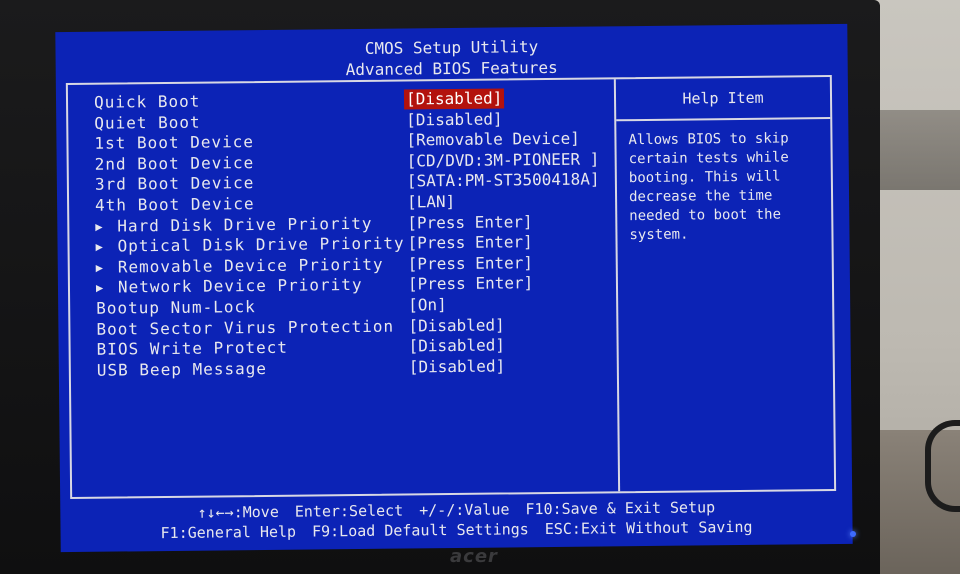 The height and width of the screenshot is (574, 960). I want to click on setting-value: [CD/DVD:3M-PIONEER ], so click(503, 160).